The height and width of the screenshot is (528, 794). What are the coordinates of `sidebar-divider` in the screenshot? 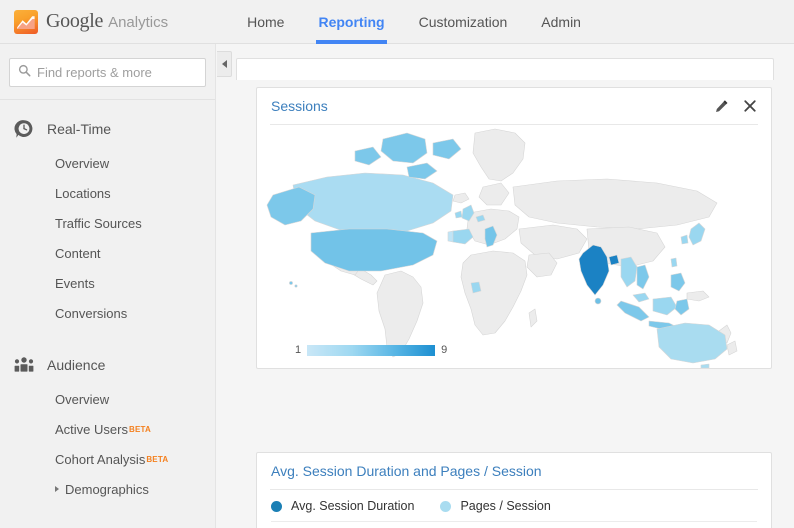 It's located at (107, 99).